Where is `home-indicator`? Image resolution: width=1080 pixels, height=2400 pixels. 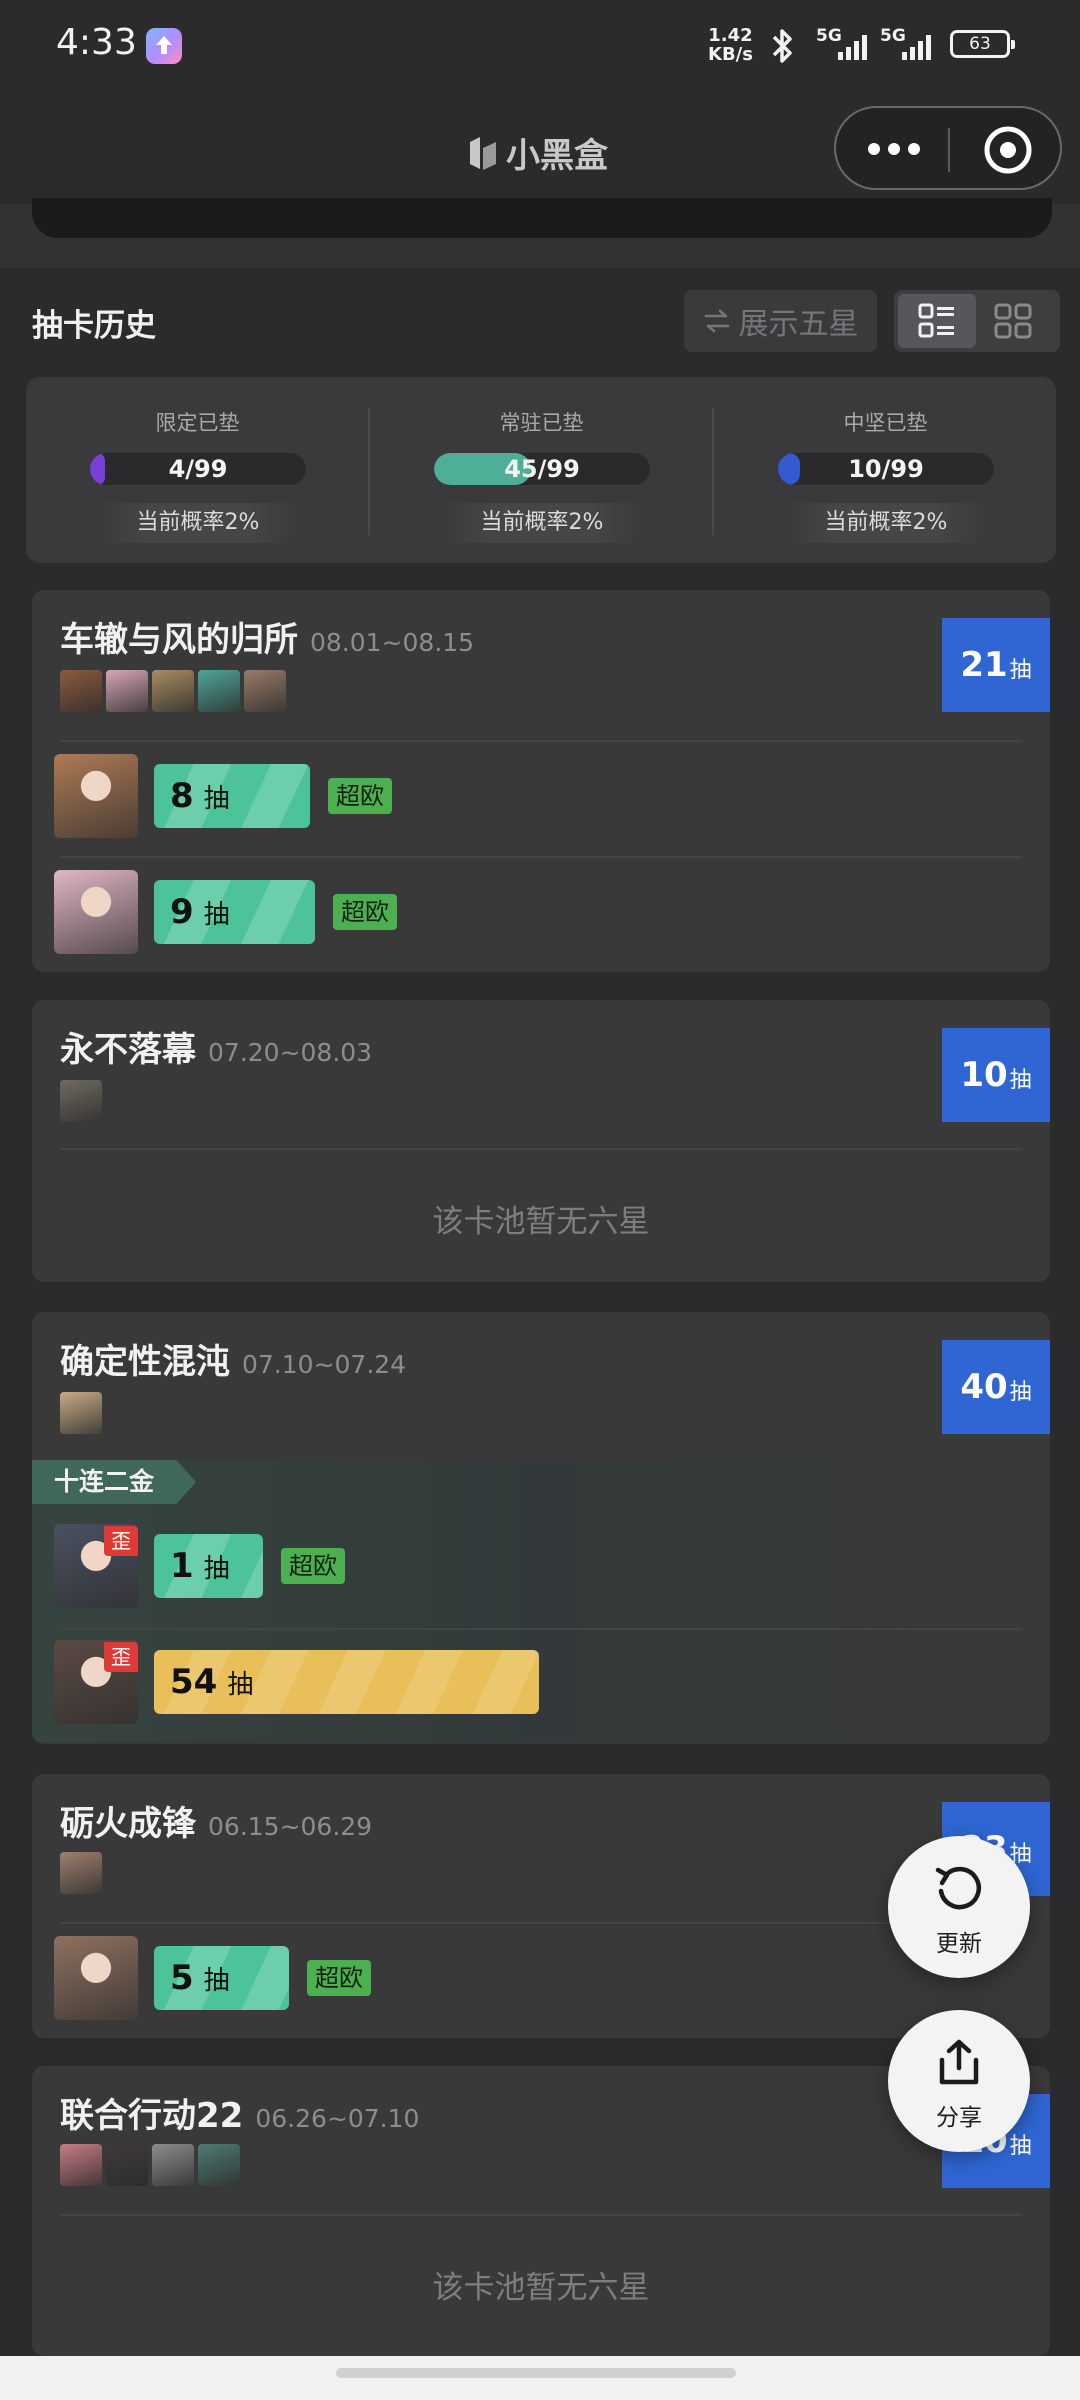
home-indicator is located at coordinates (536, 2373).